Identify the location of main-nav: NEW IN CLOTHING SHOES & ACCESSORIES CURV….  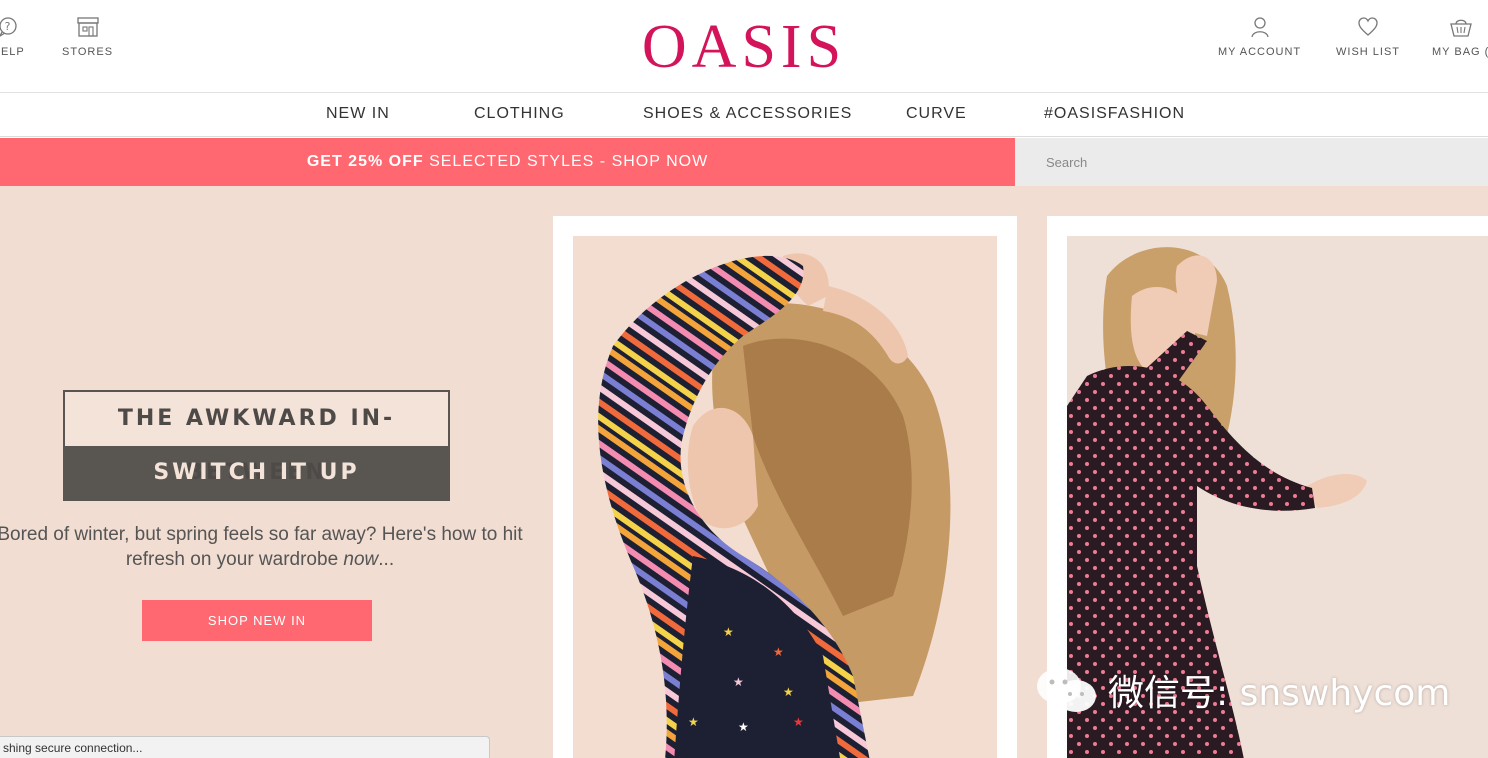
(744, 115).